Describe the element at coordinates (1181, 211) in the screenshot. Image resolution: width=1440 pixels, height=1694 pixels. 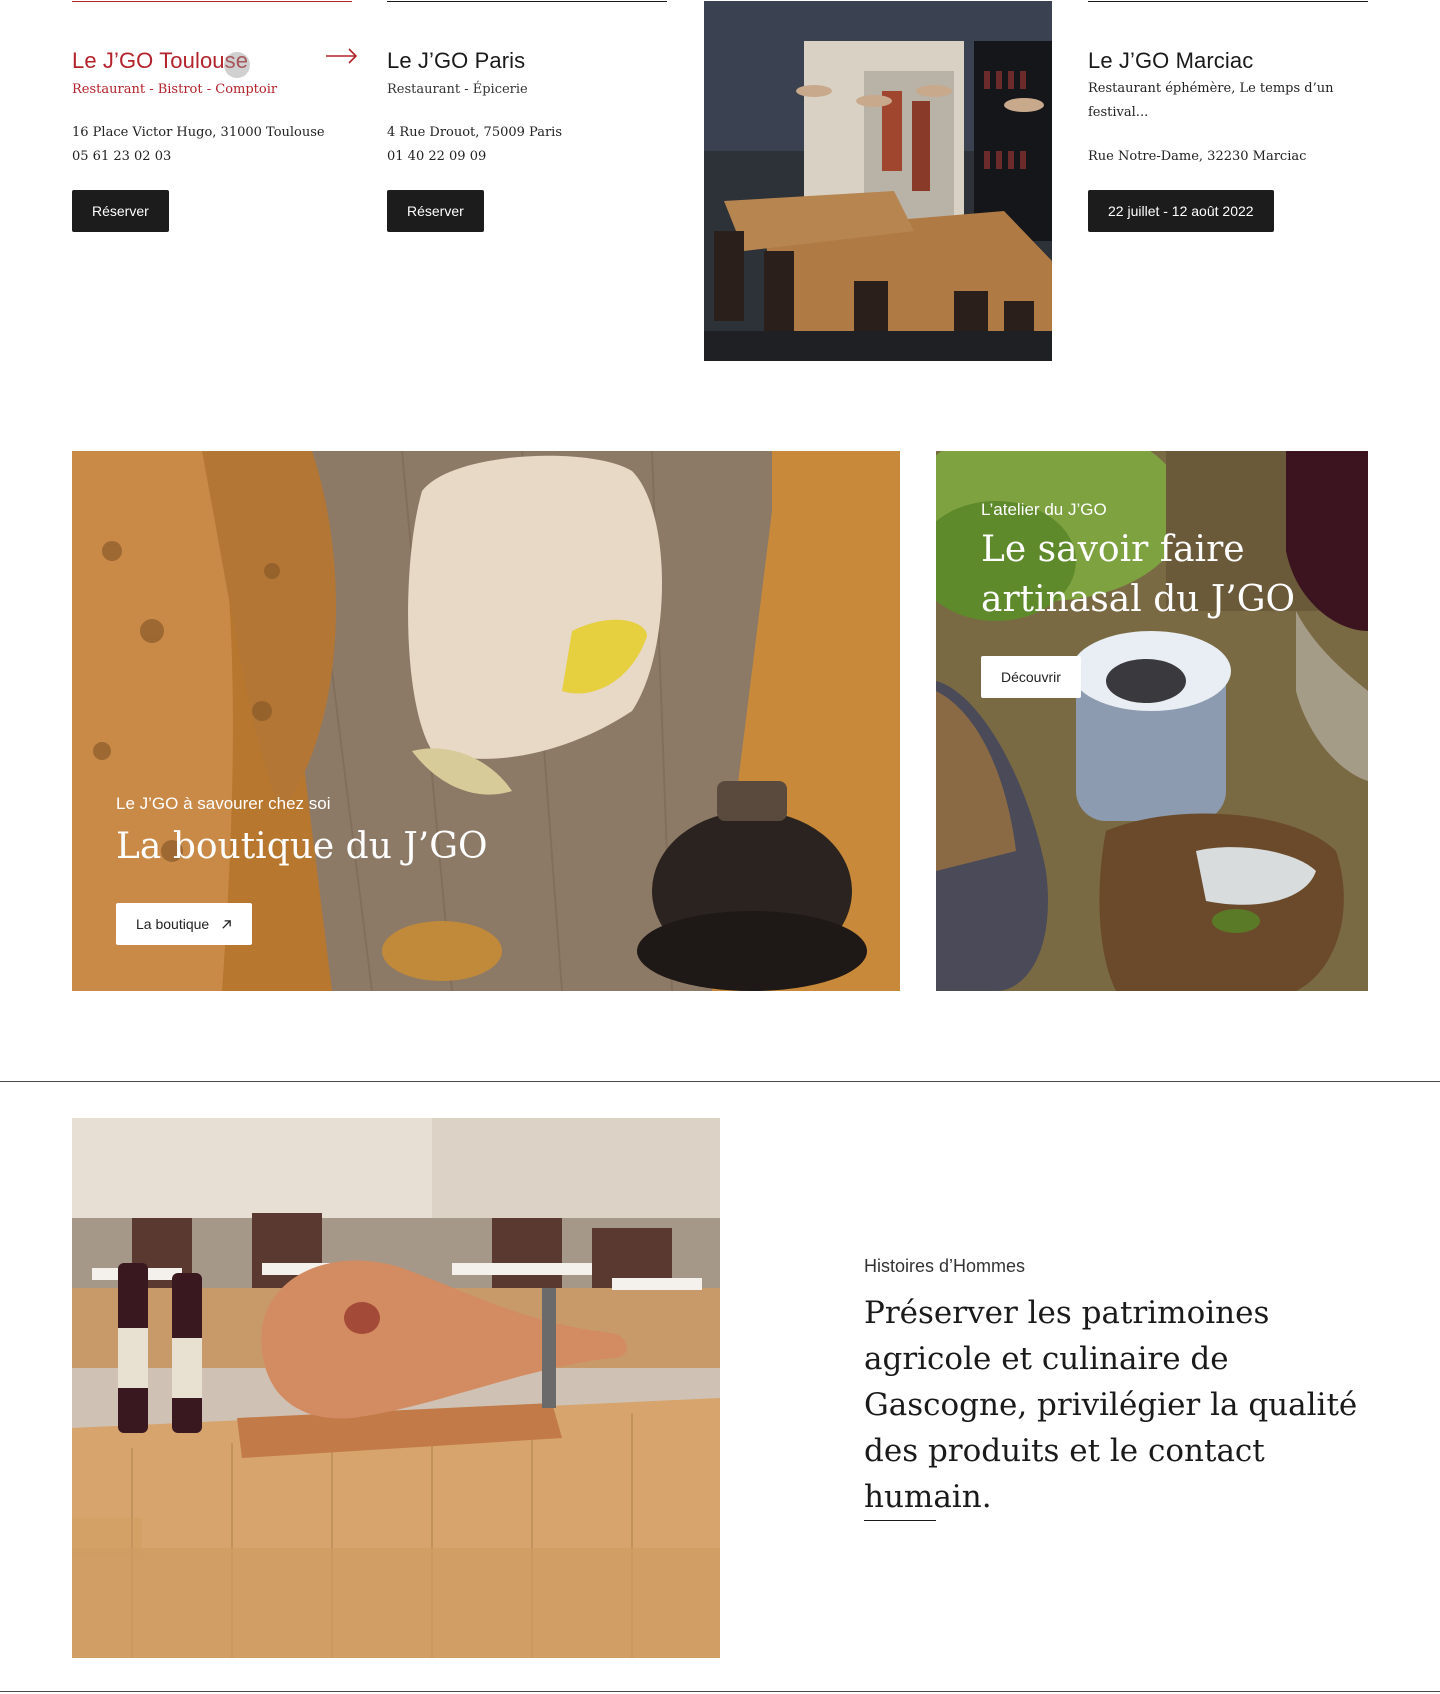
I see `dates-button: 22 juillet - 12 août 2022` at that location.